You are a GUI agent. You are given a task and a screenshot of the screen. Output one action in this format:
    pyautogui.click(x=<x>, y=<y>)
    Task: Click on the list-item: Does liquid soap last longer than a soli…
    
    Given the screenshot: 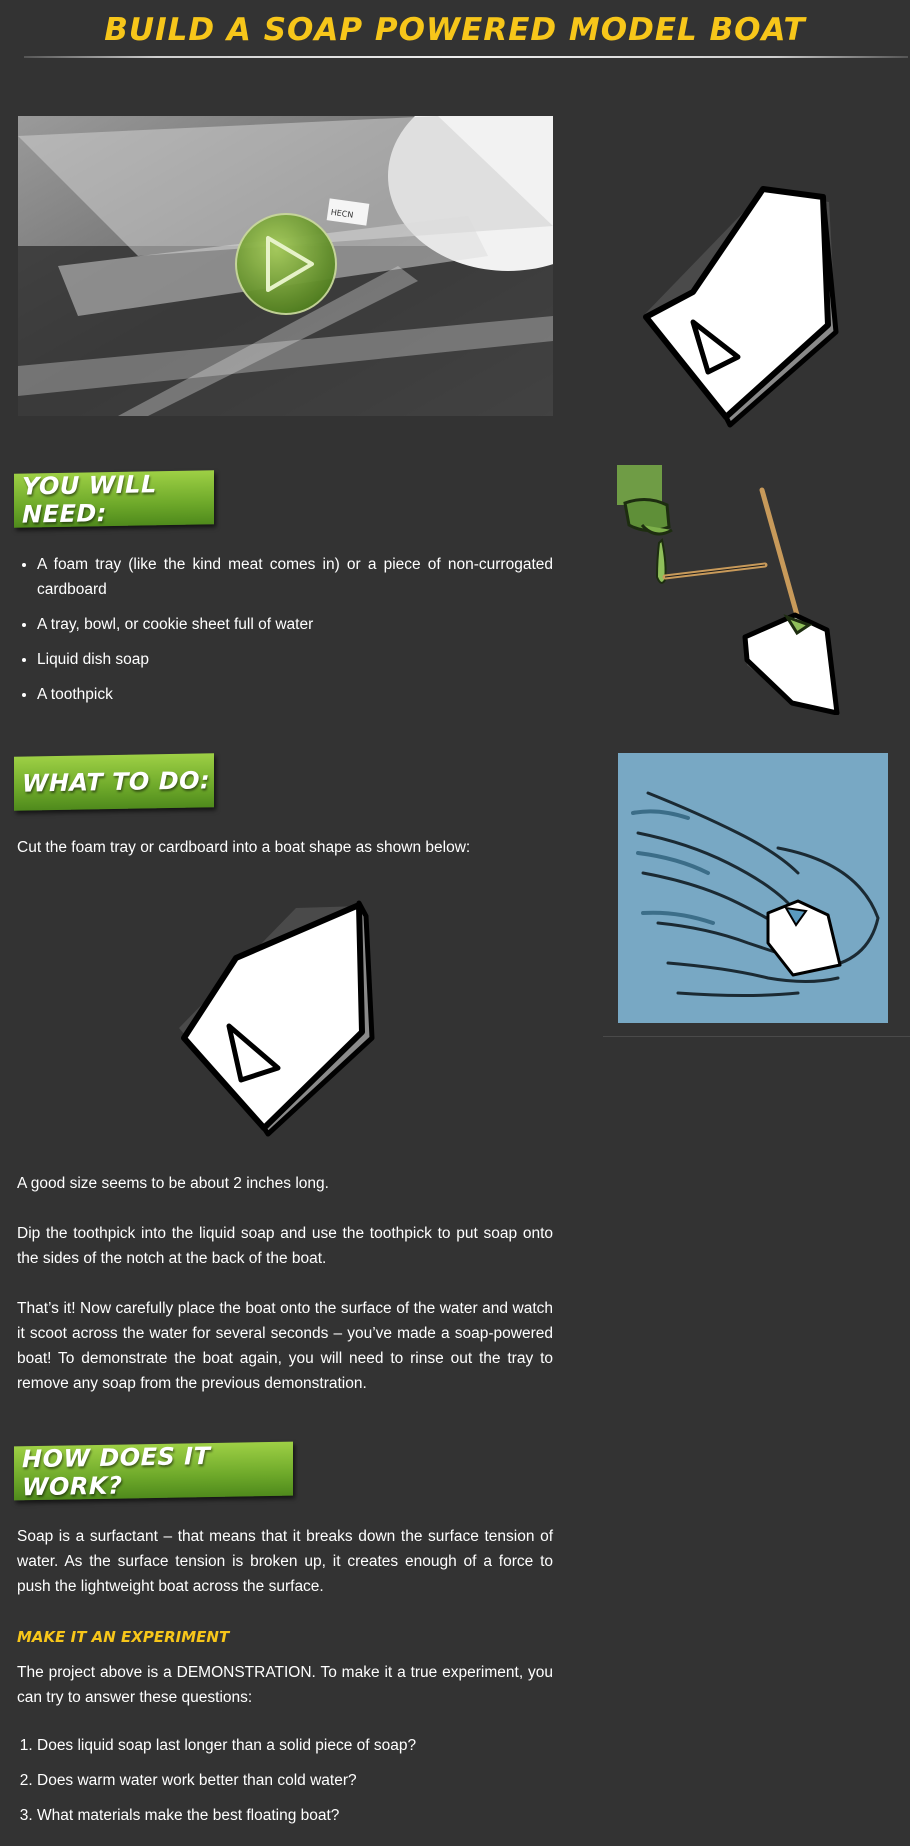 What is the action you would take?
    pyautogui.click(x=295, y=1745)
    